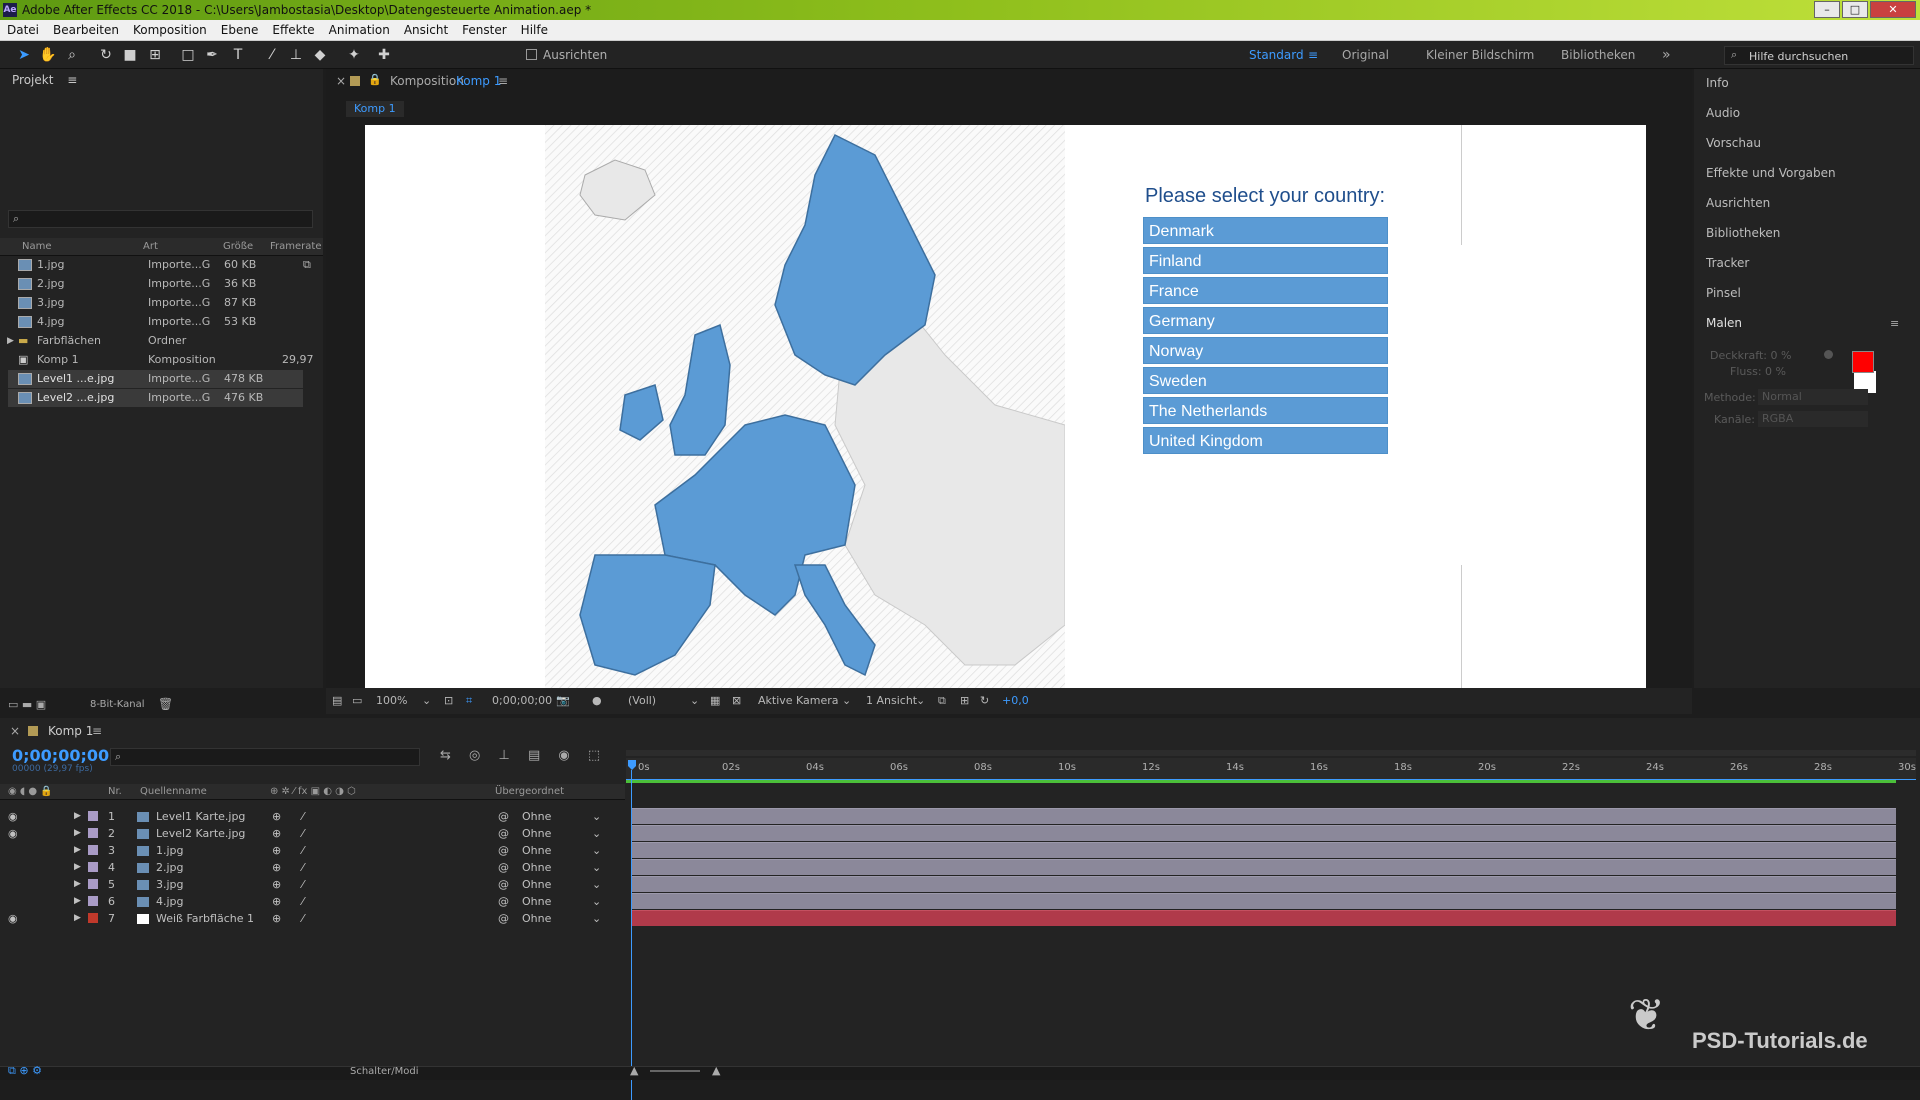 The image size is (1920, 1100). Describe the element at coordinates (1806, 113) in the screenshot. I see `panel-audio: Audio` at that location.